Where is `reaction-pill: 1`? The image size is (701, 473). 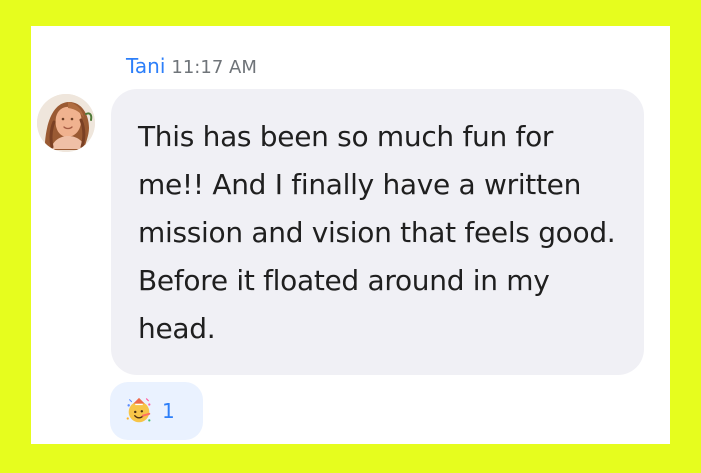
reaction-pill: 1 is located at coordinates (156, 411).